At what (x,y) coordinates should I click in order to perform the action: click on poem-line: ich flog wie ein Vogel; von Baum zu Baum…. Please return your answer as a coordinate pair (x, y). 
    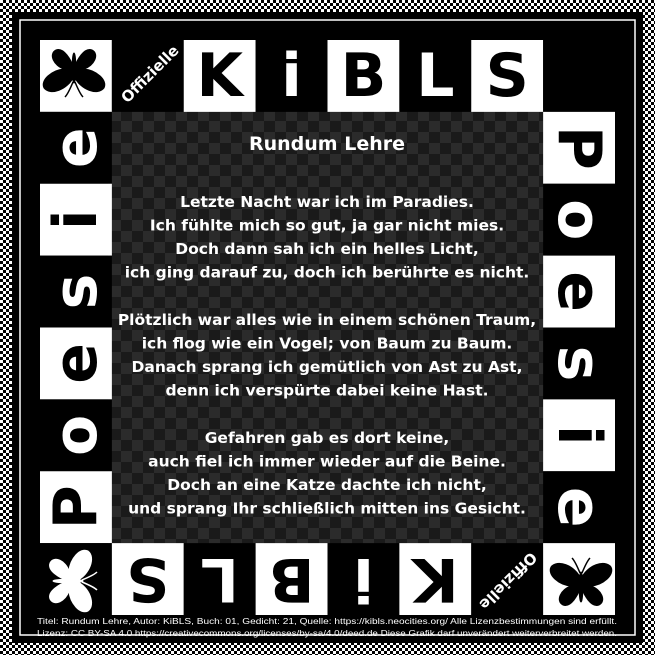
    Looking at the image, I should click on (327, 344).